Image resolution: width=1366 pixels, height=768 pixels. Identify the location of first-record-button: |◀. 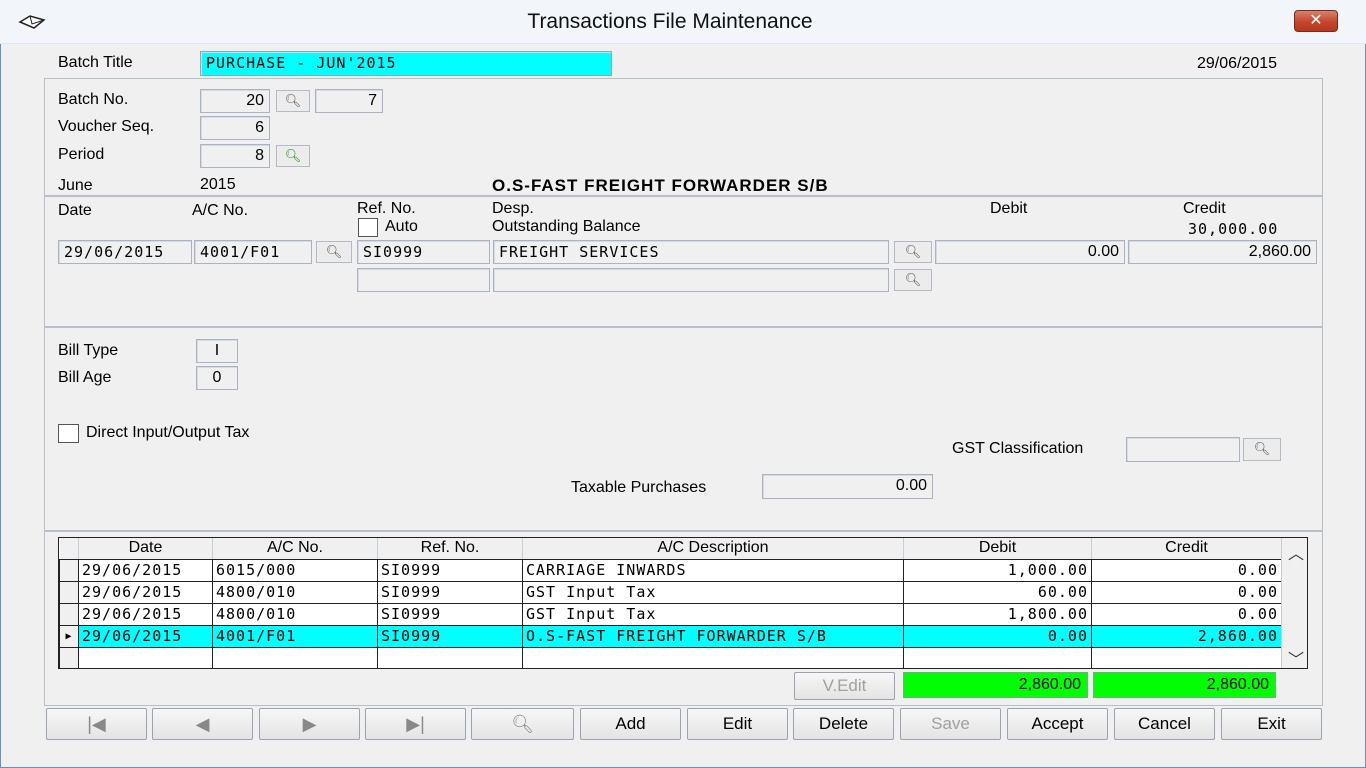
(96, 724).